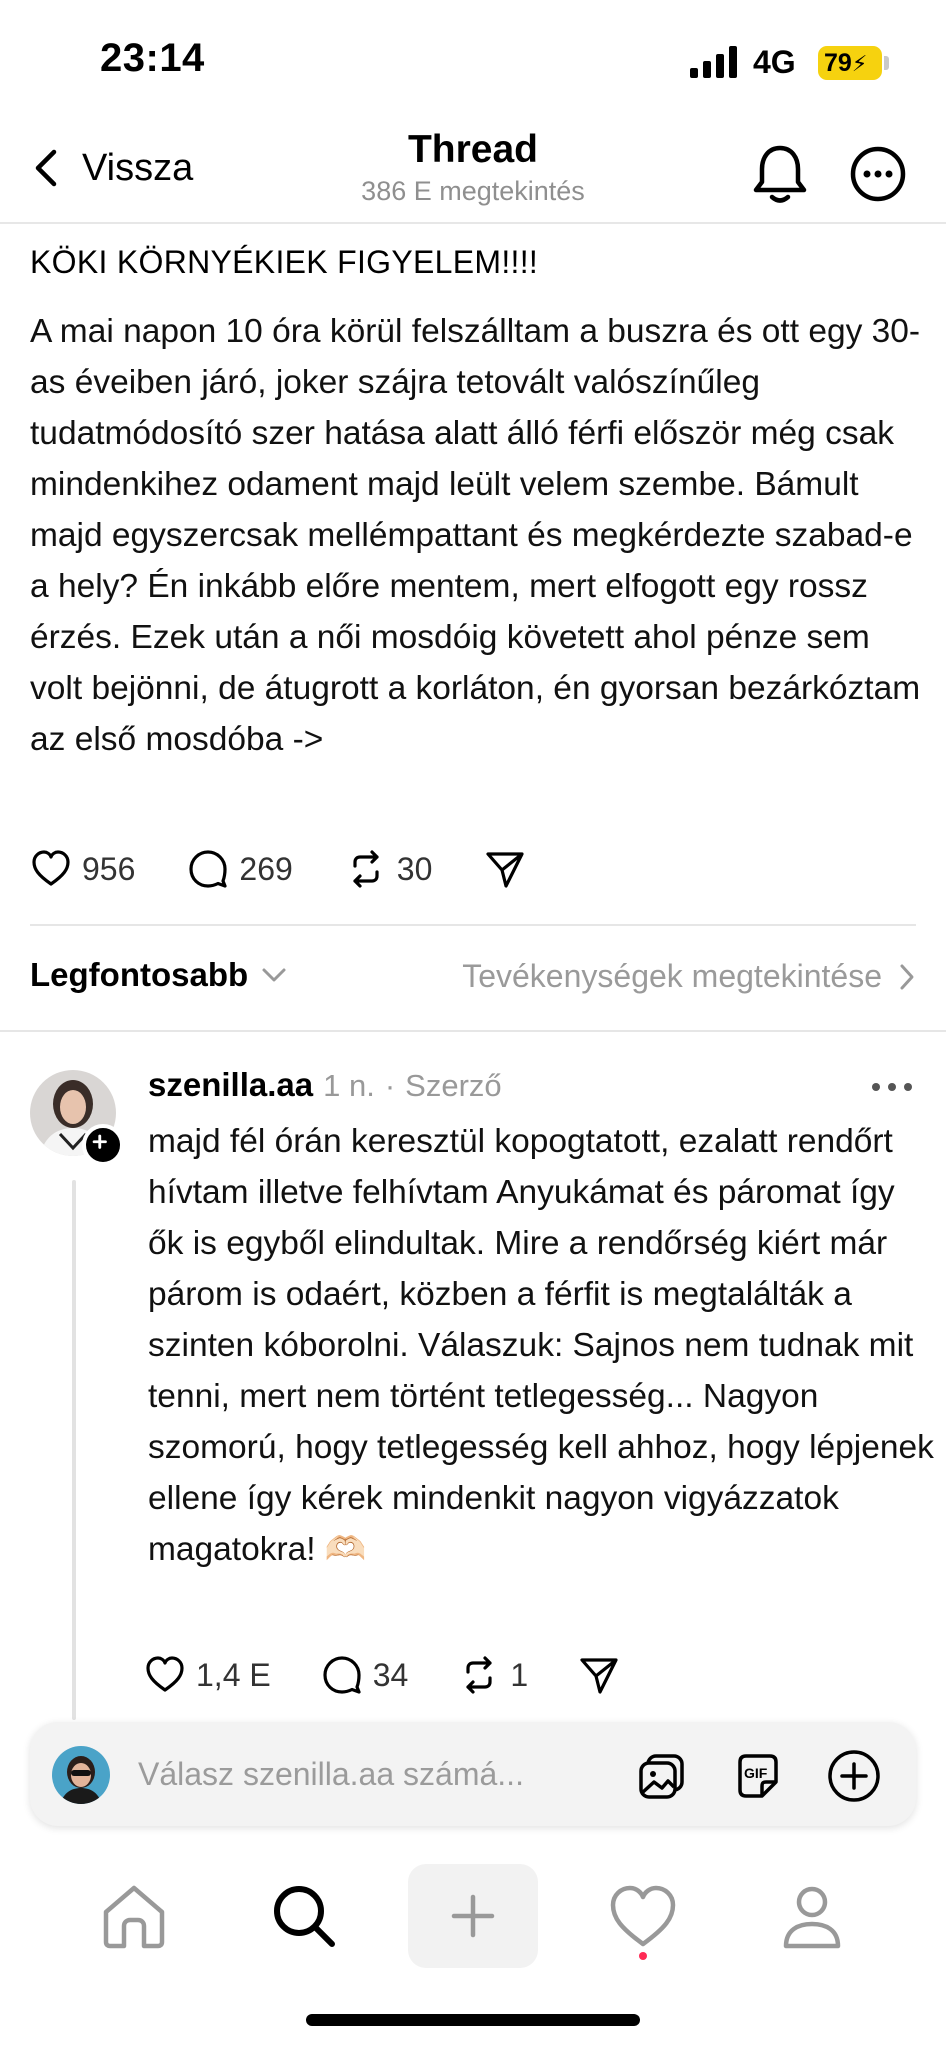  I want to click on new-post-icon, so click(473, 1916).